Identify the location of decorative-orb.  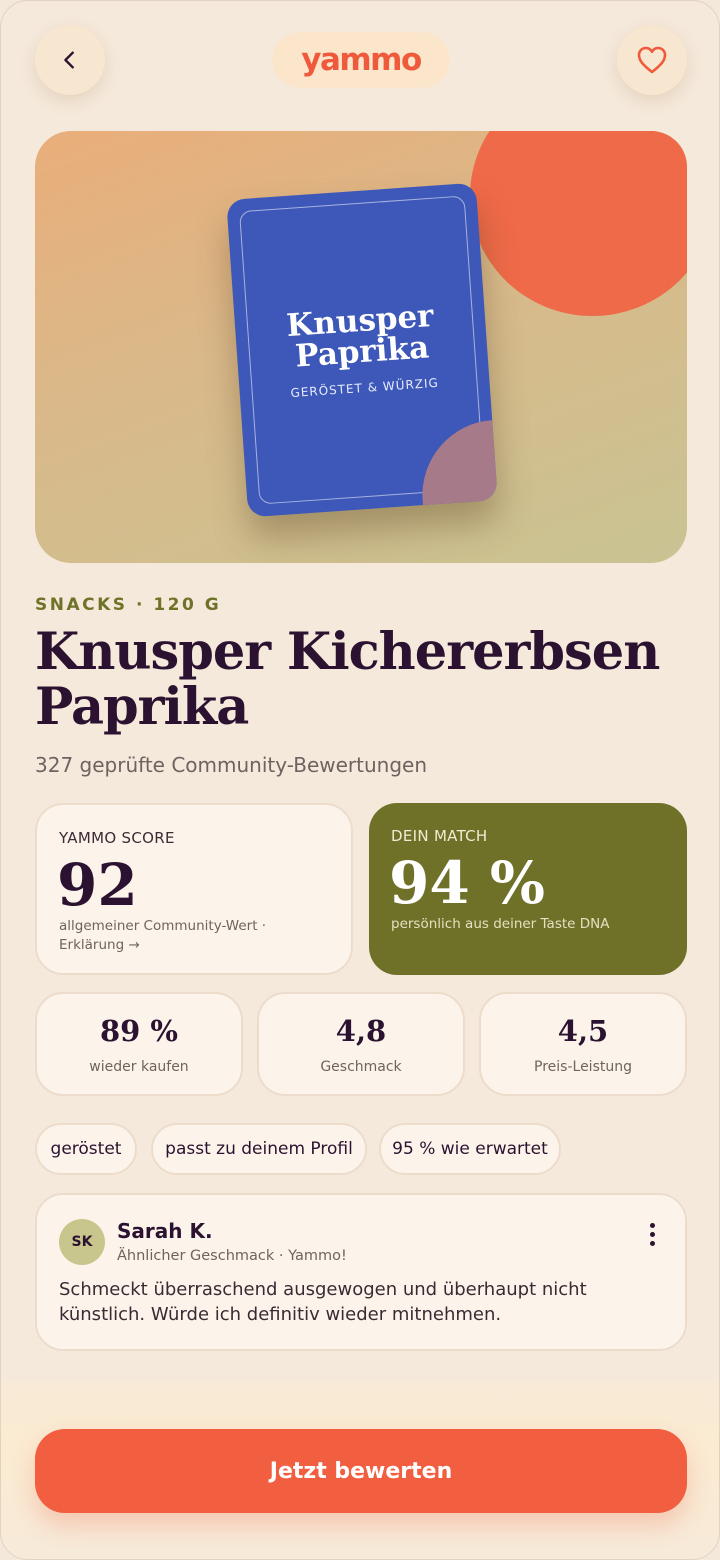
(578, 223).